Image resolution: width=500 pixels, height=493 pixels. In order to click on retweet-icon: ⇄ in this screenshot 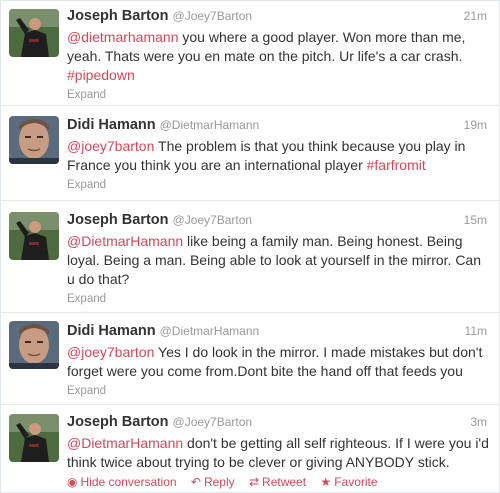, I will do `click(254, 482)`.